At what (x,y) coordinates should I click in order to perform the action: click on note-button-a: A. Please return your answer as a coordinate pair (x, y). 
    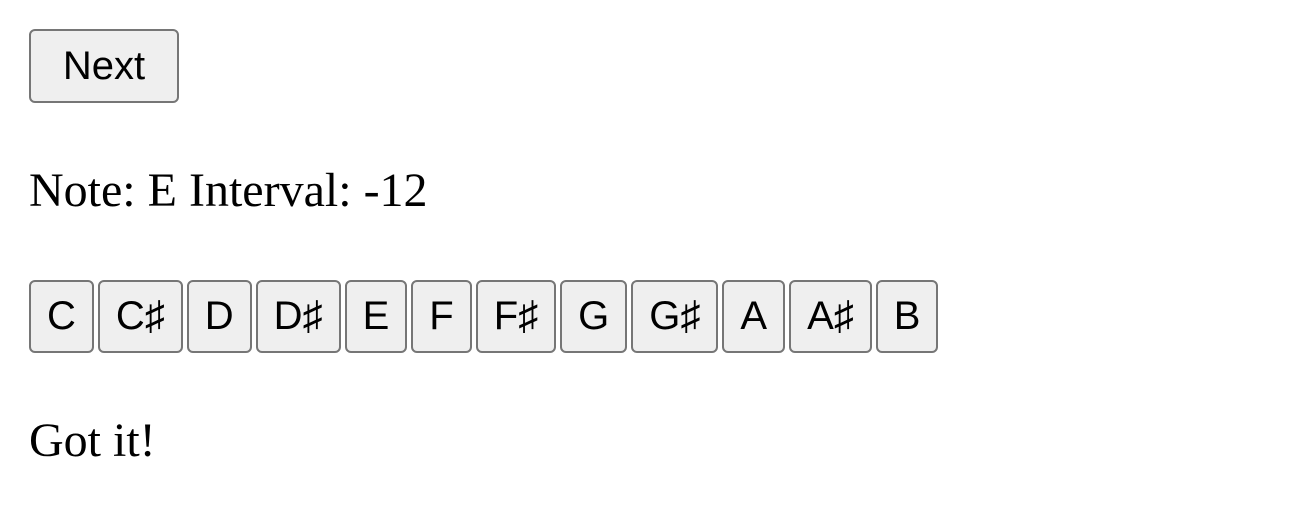
    Looking at the image, I should click on (754, 316).